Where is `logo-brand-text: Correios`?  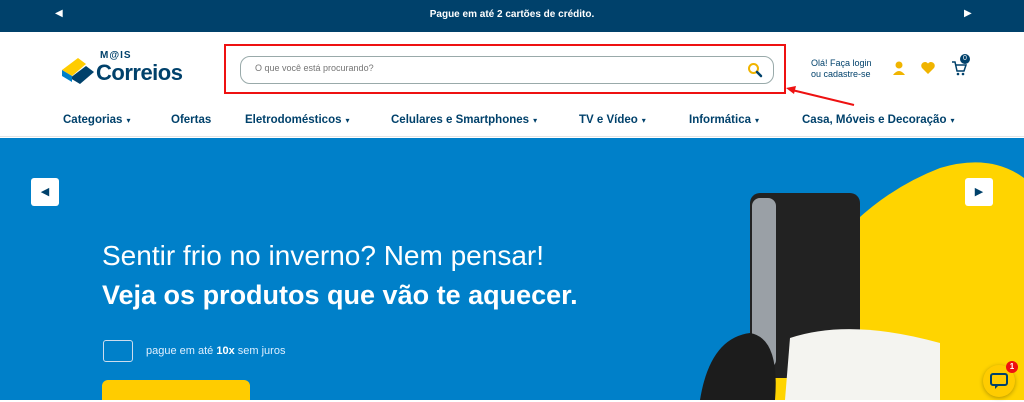
logo-brand-text: Correios is located at coordinates (139, 72).